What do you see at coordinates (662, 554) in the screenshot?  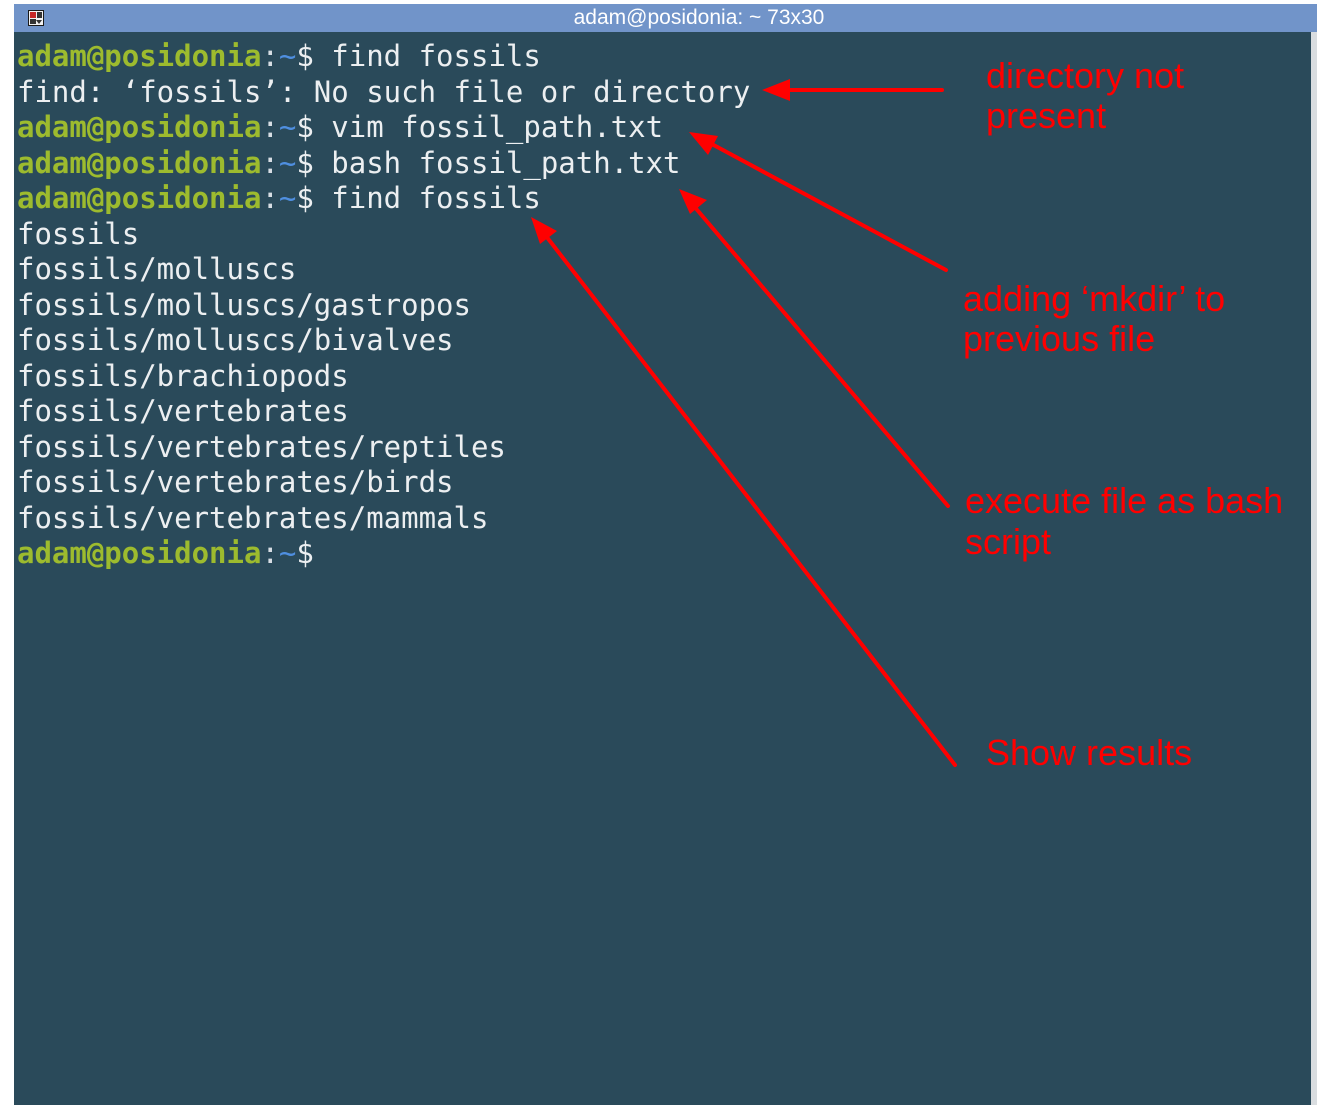 I see `prompt-line: adam@posidonia:~$` at bounding box center [662, 554].